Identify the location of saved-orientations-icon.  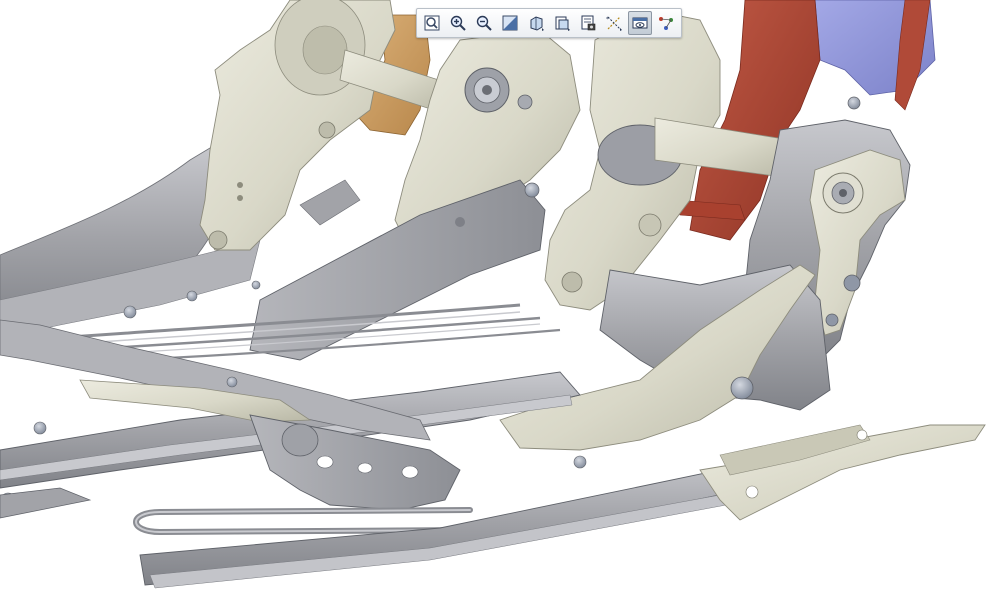
(562, 23).